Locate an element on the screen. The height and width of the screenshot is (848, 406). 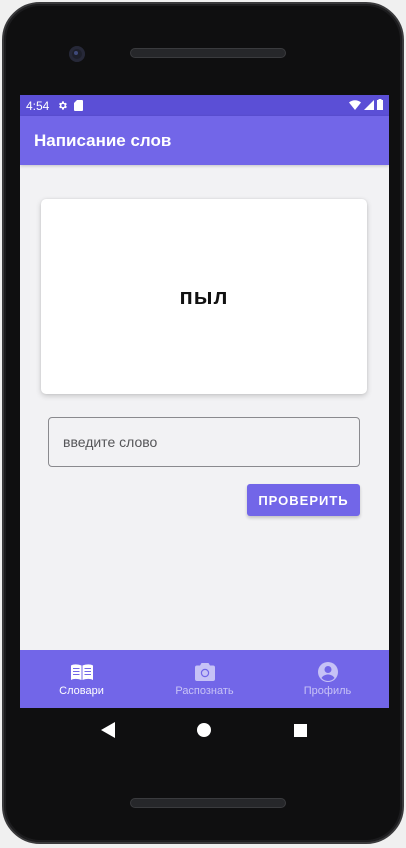
gear-icon is located at coordinates (62, 105).